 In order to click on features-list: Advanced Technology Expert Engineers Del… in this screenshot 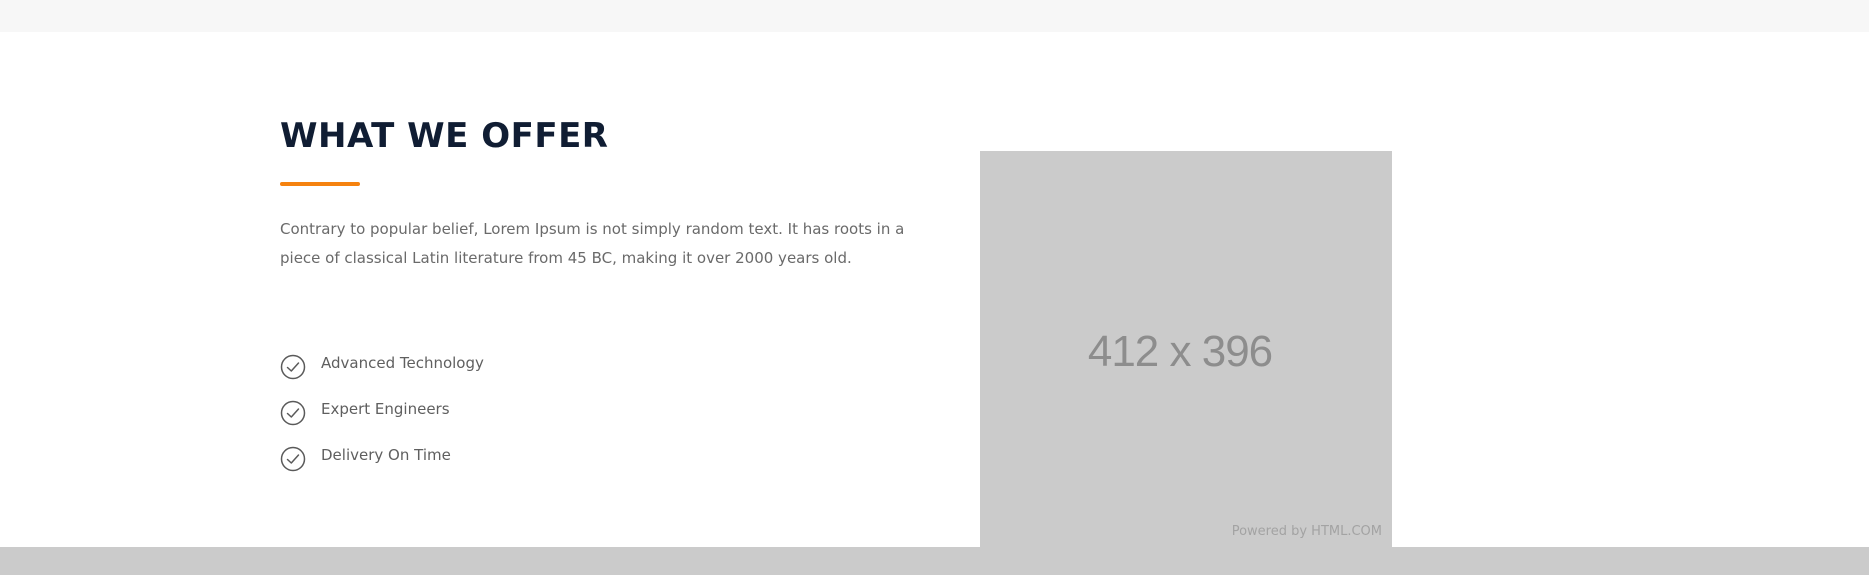, I will do `click(382, 421)`.